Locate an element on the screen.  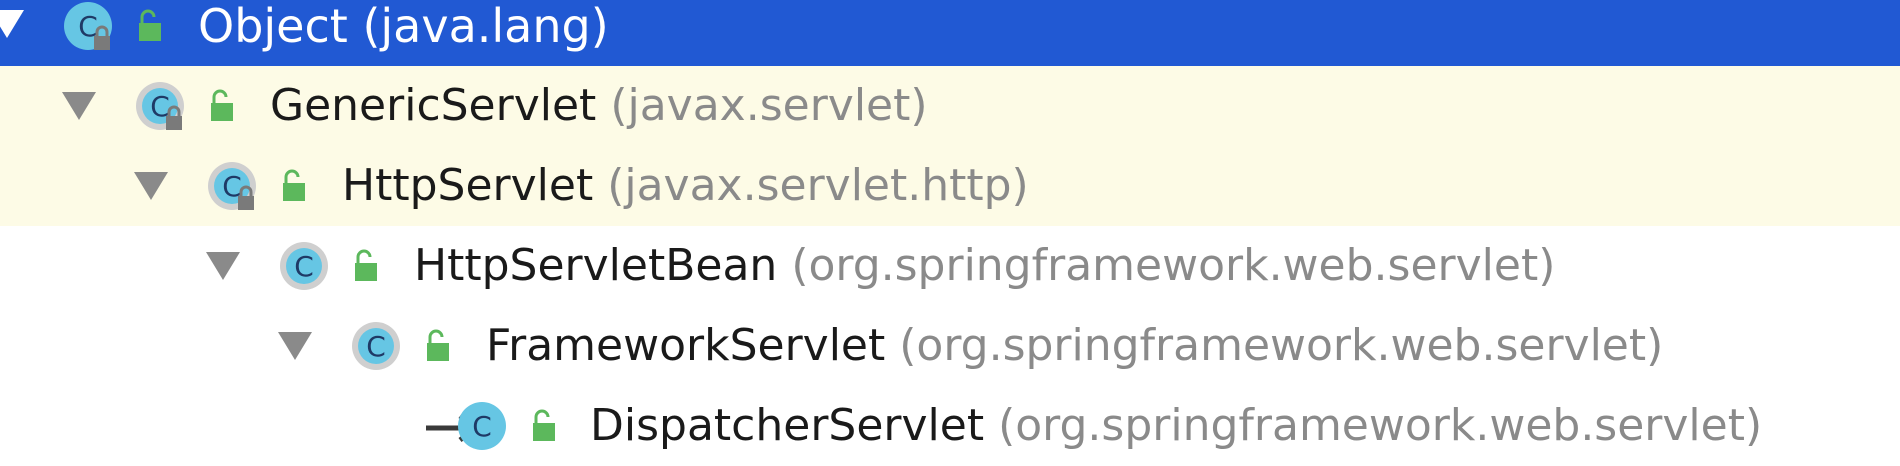
tree-row-label: HttpServlet (javax.servlet.http) is located at coordinates (685, 186).